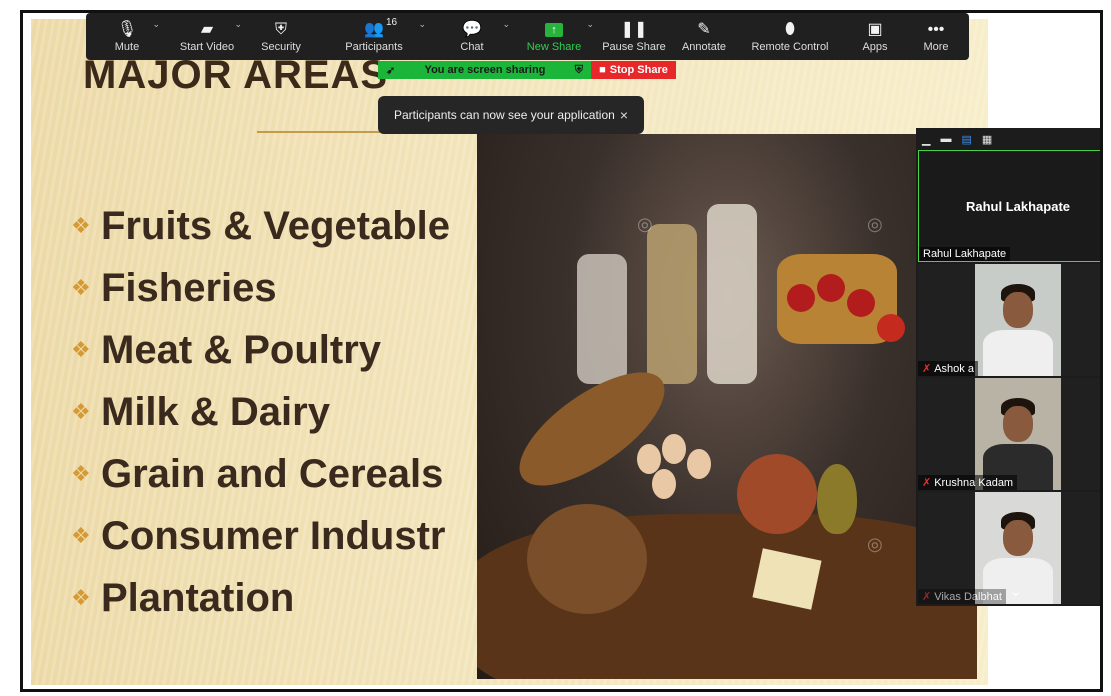  I want to click on participant-tile: ✗ Ashok a, so click(1009, 320).